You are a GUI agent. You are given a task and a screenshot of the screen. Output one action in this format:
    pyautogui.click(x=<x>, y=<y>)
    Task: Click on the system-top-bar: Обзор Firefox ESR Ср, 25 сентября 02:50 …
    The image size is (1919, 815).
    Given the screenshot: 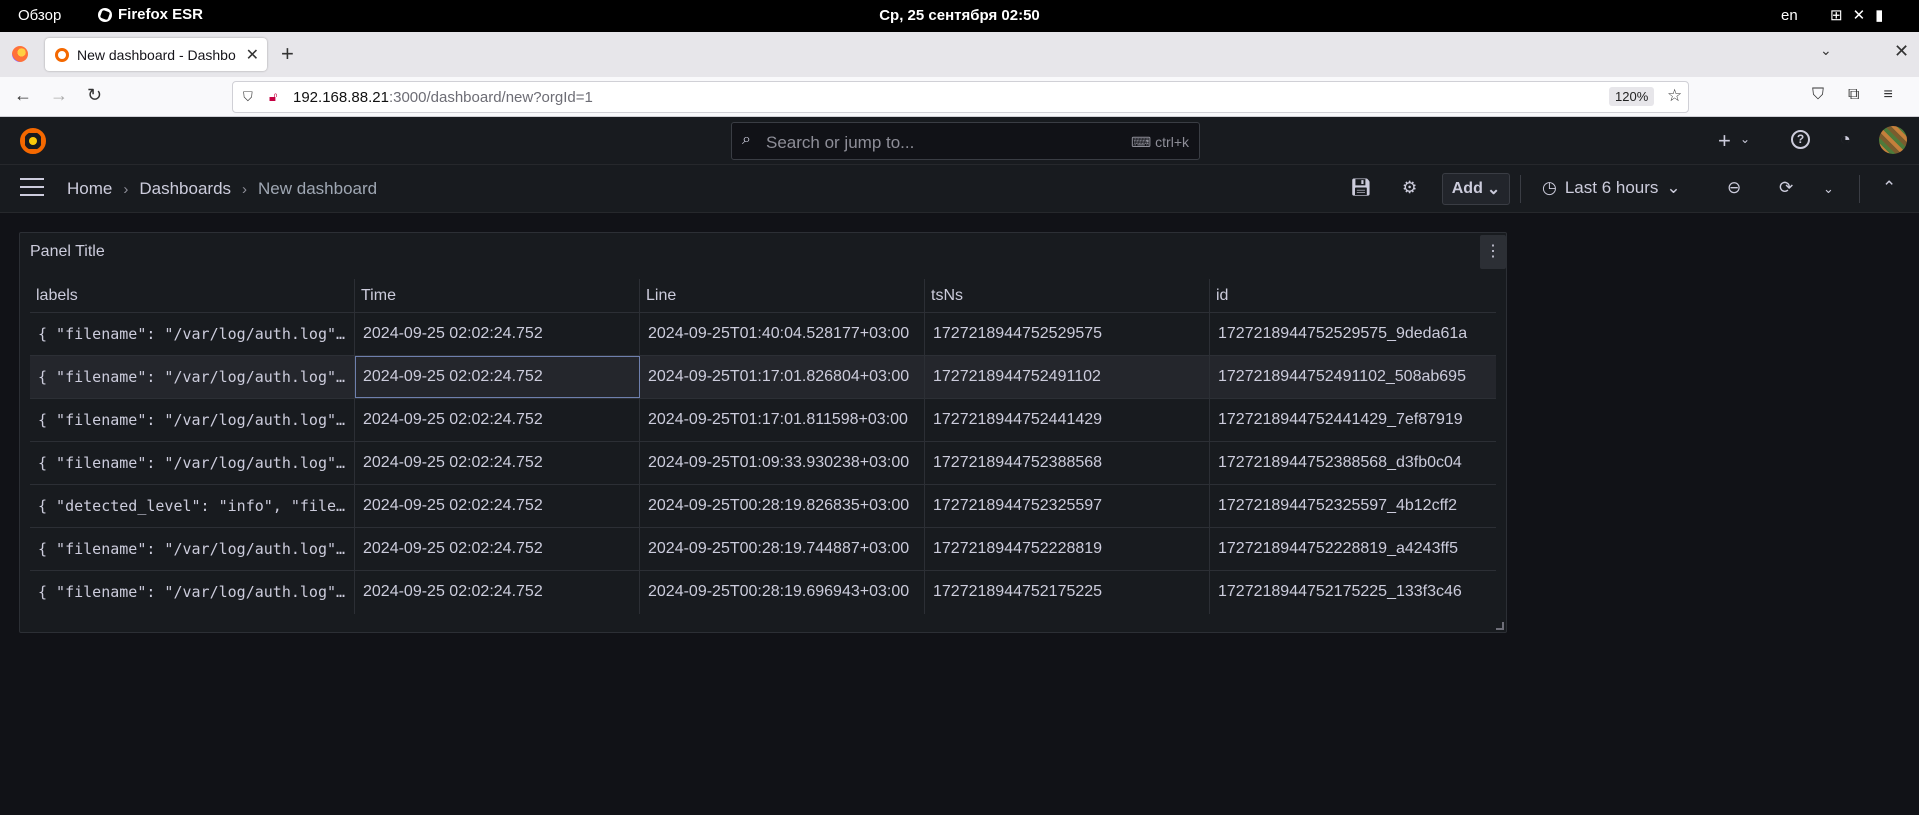 What is the action you would take?
    pyautogui.click(x=959, y=16)
    